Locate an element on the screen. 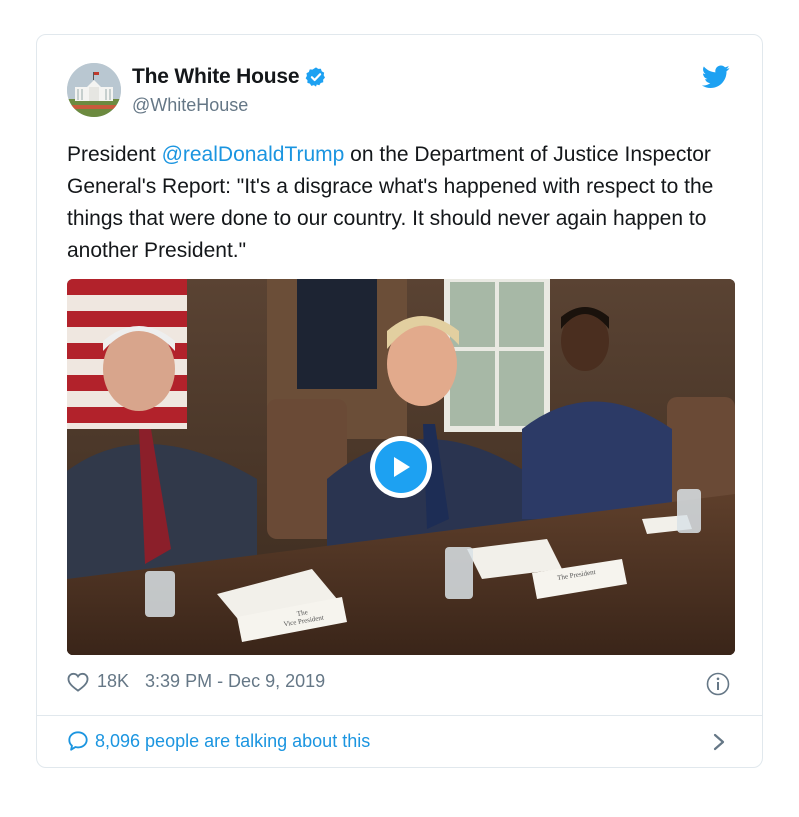  speech-bubble-icon is located at coordinates (78, 741).